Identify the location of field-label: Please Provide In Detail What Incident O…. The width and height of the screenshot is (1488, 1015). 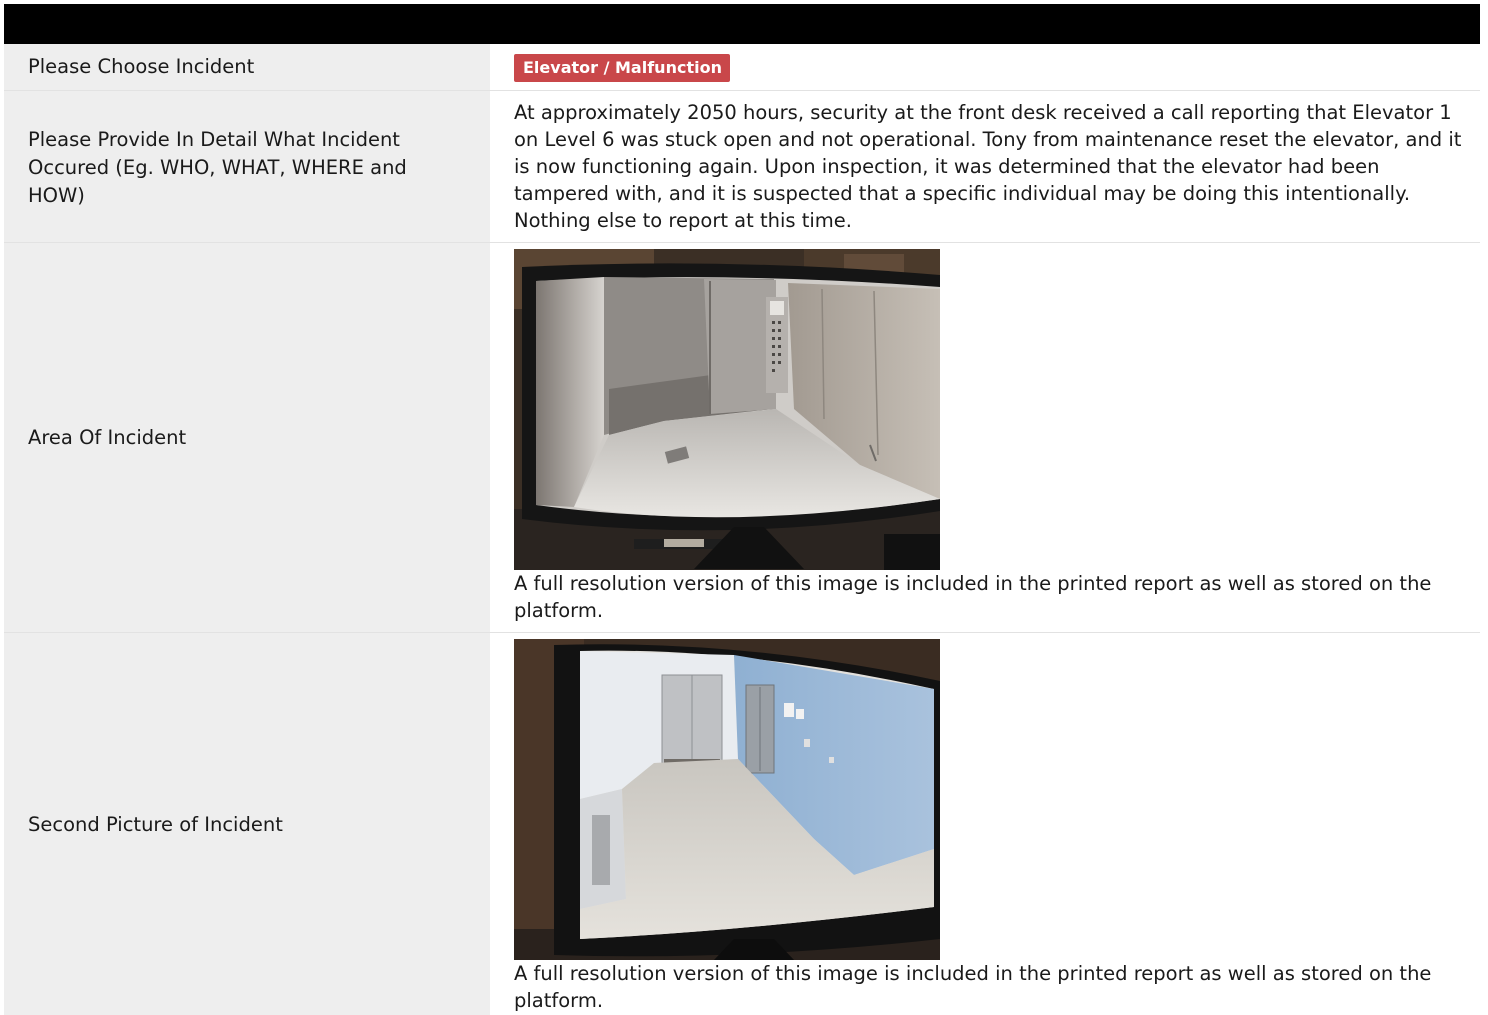
(247, 166).